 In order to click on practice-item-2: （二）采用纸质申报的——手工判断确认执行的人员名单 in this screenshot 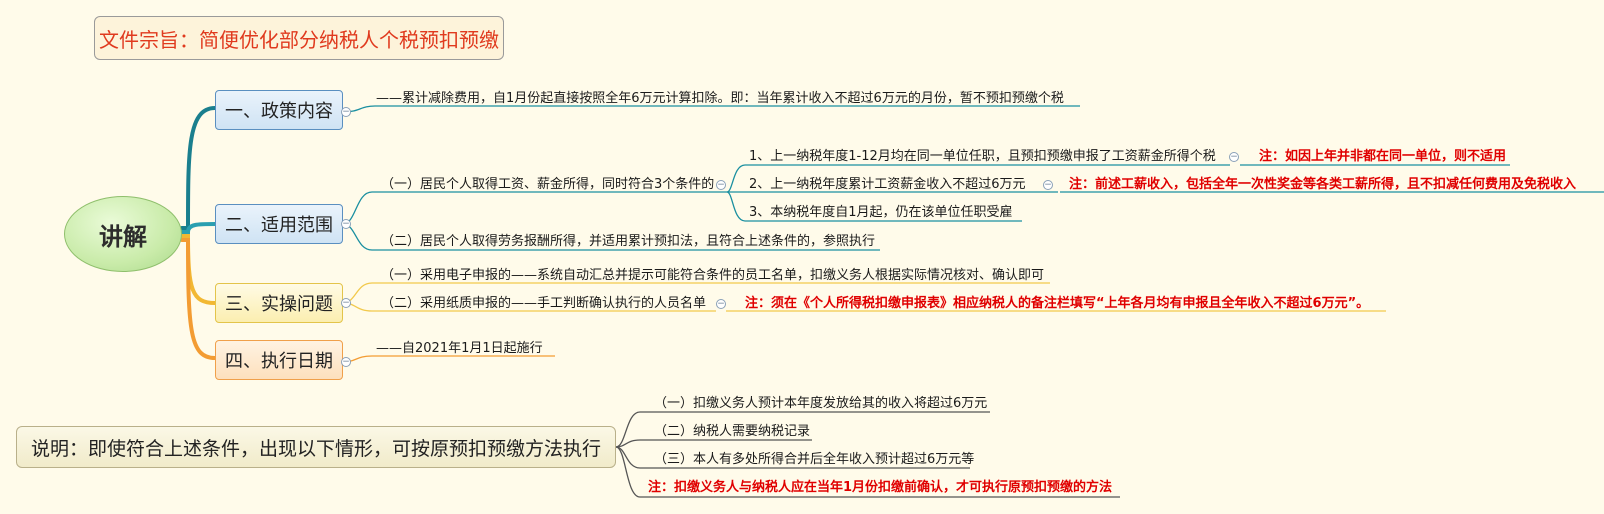, I will do `click(544, 303)`.